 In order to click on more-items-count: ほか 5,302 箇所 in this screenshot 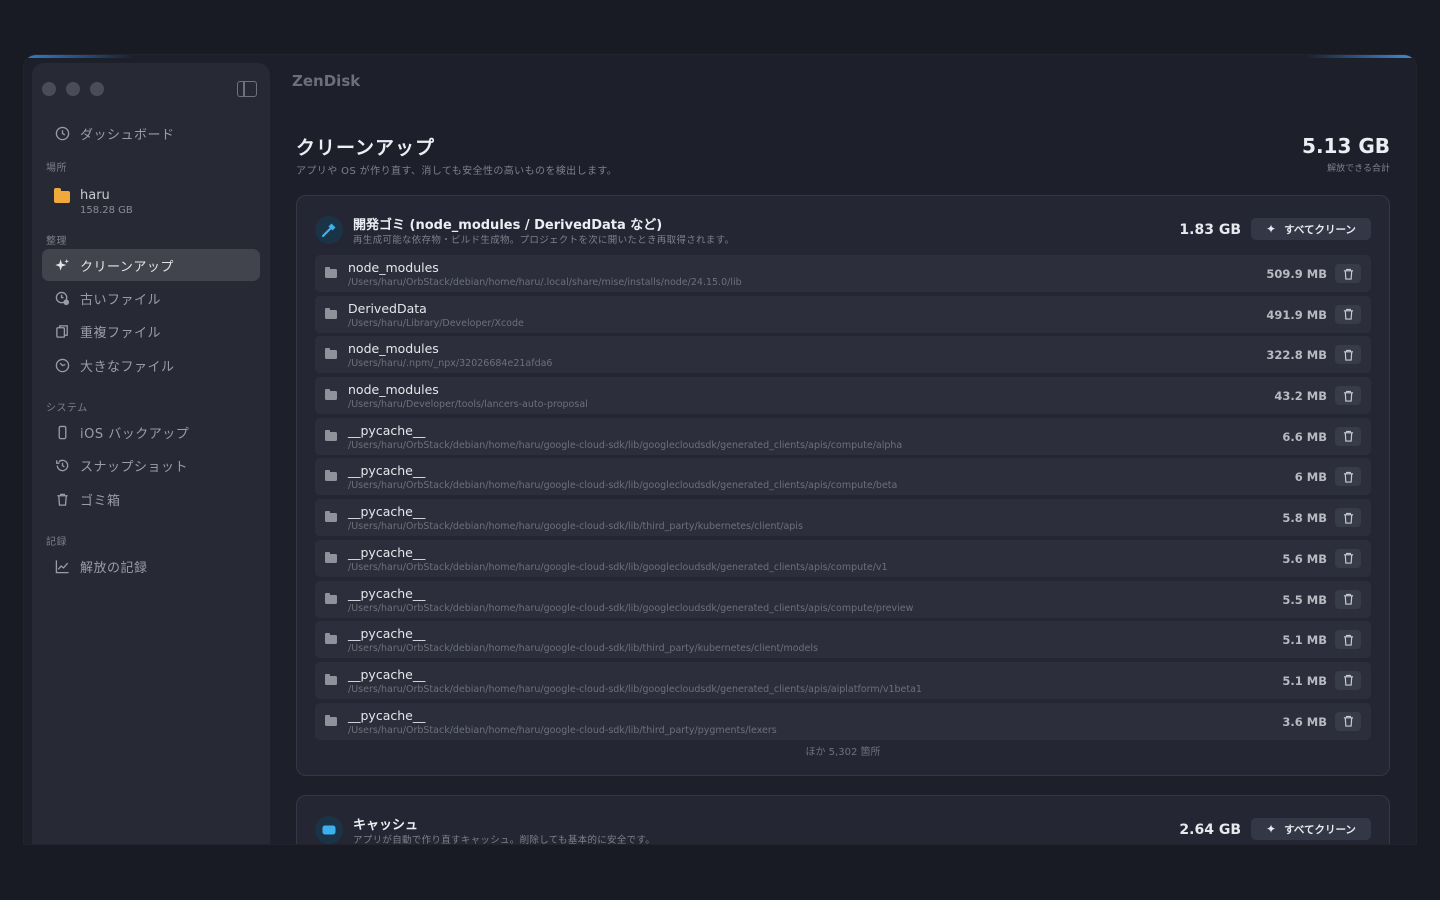, I will do `click(843, 752)`.